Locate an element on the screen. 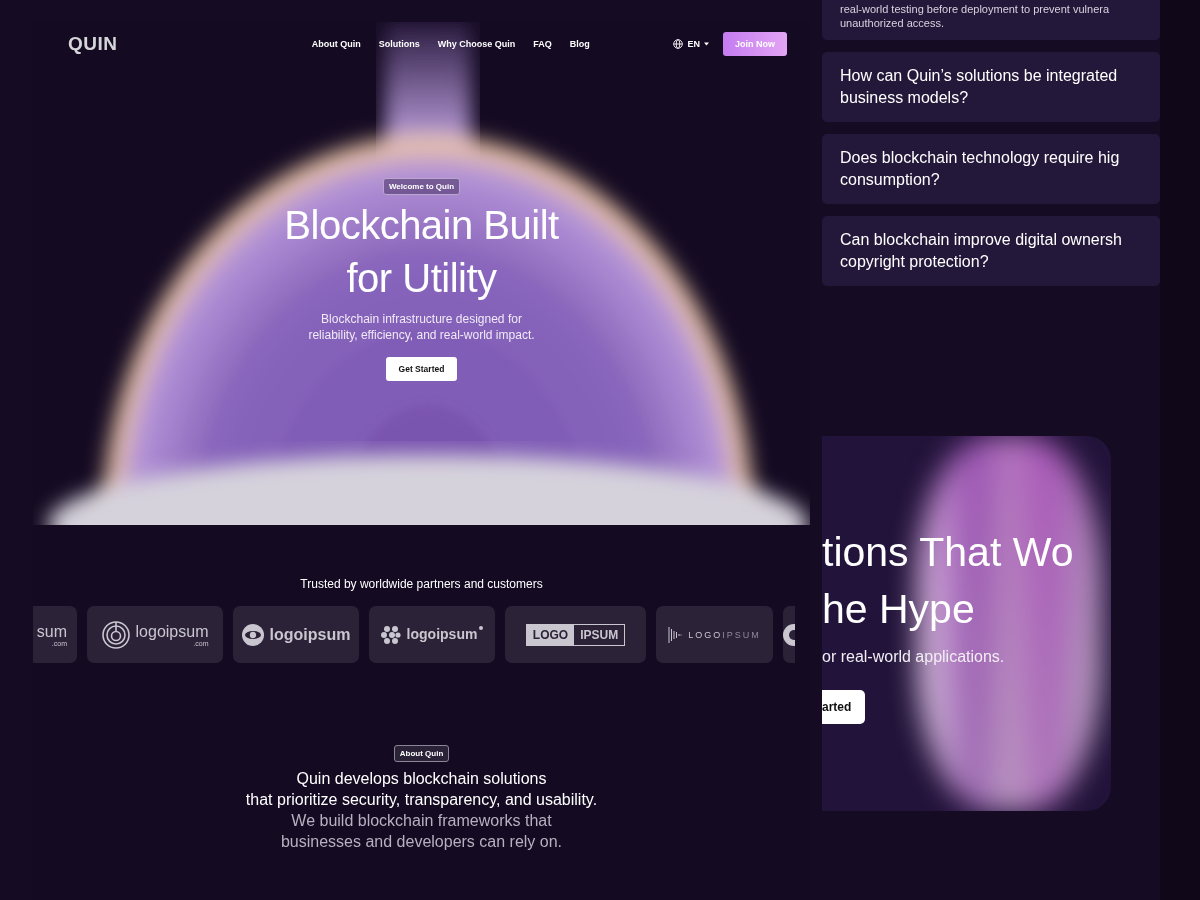  hero-subtitle: Blockchain infrastructure designed for reliability, efficiency, and real-world impact. is located at coordinates (421, 327).